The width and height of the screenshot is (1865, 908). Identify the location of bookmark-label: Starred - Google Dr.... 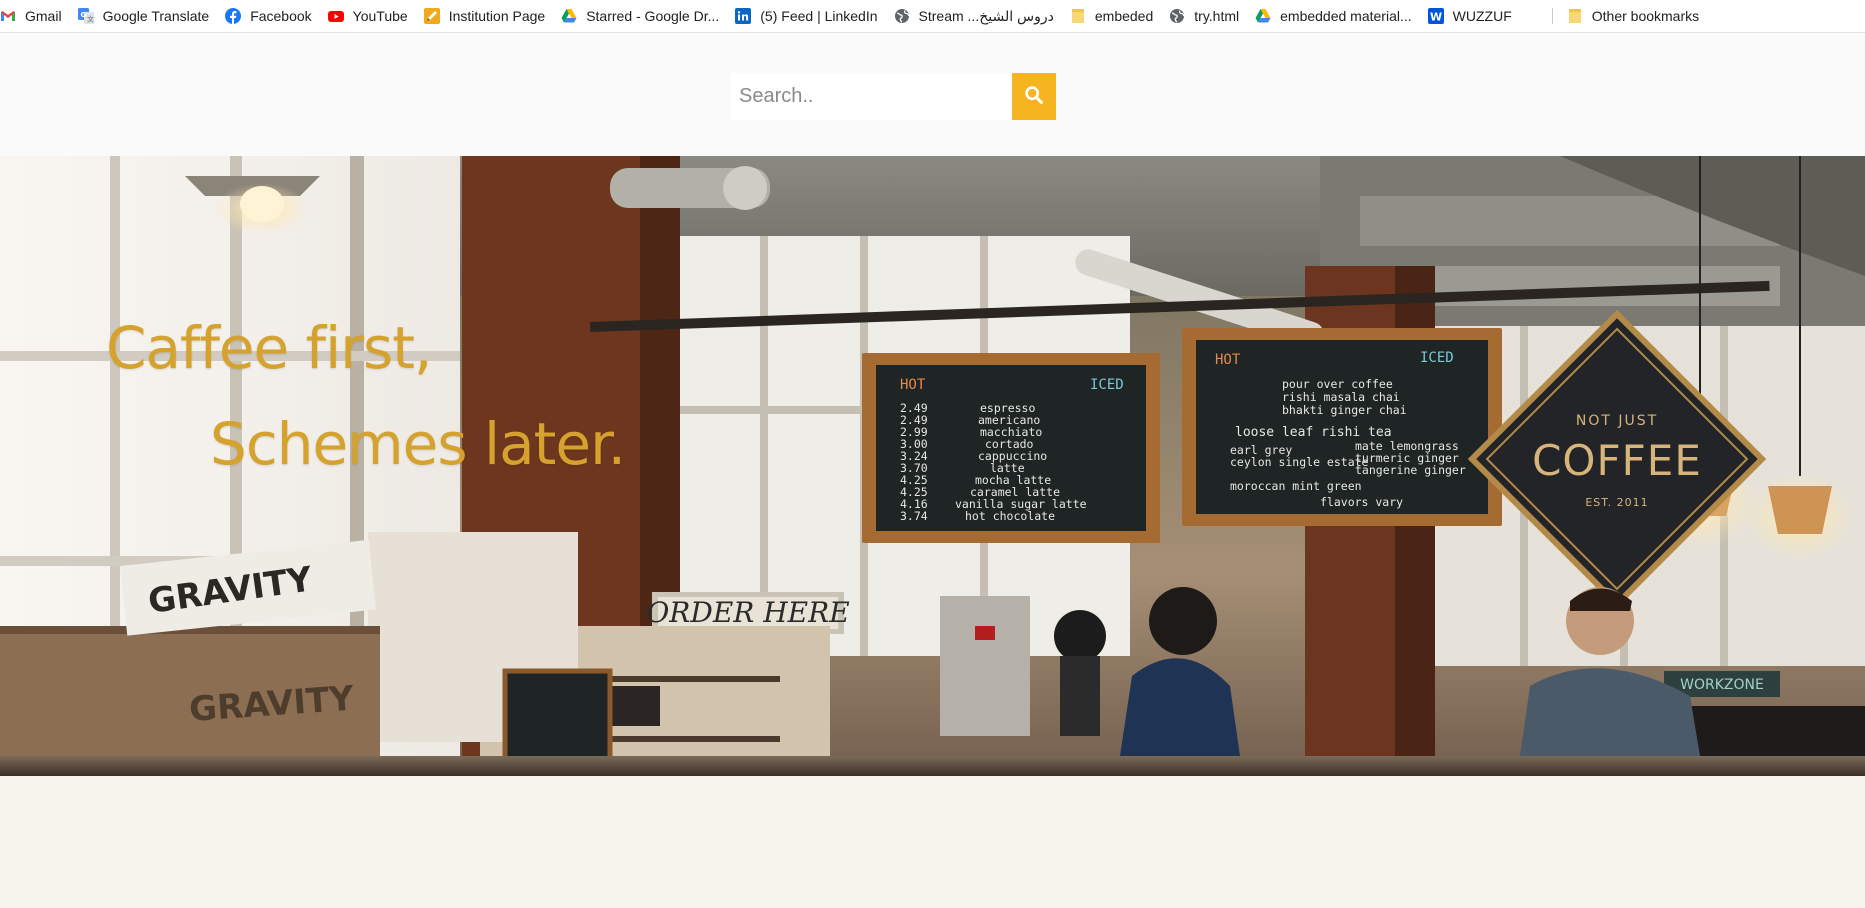
(653, 16).